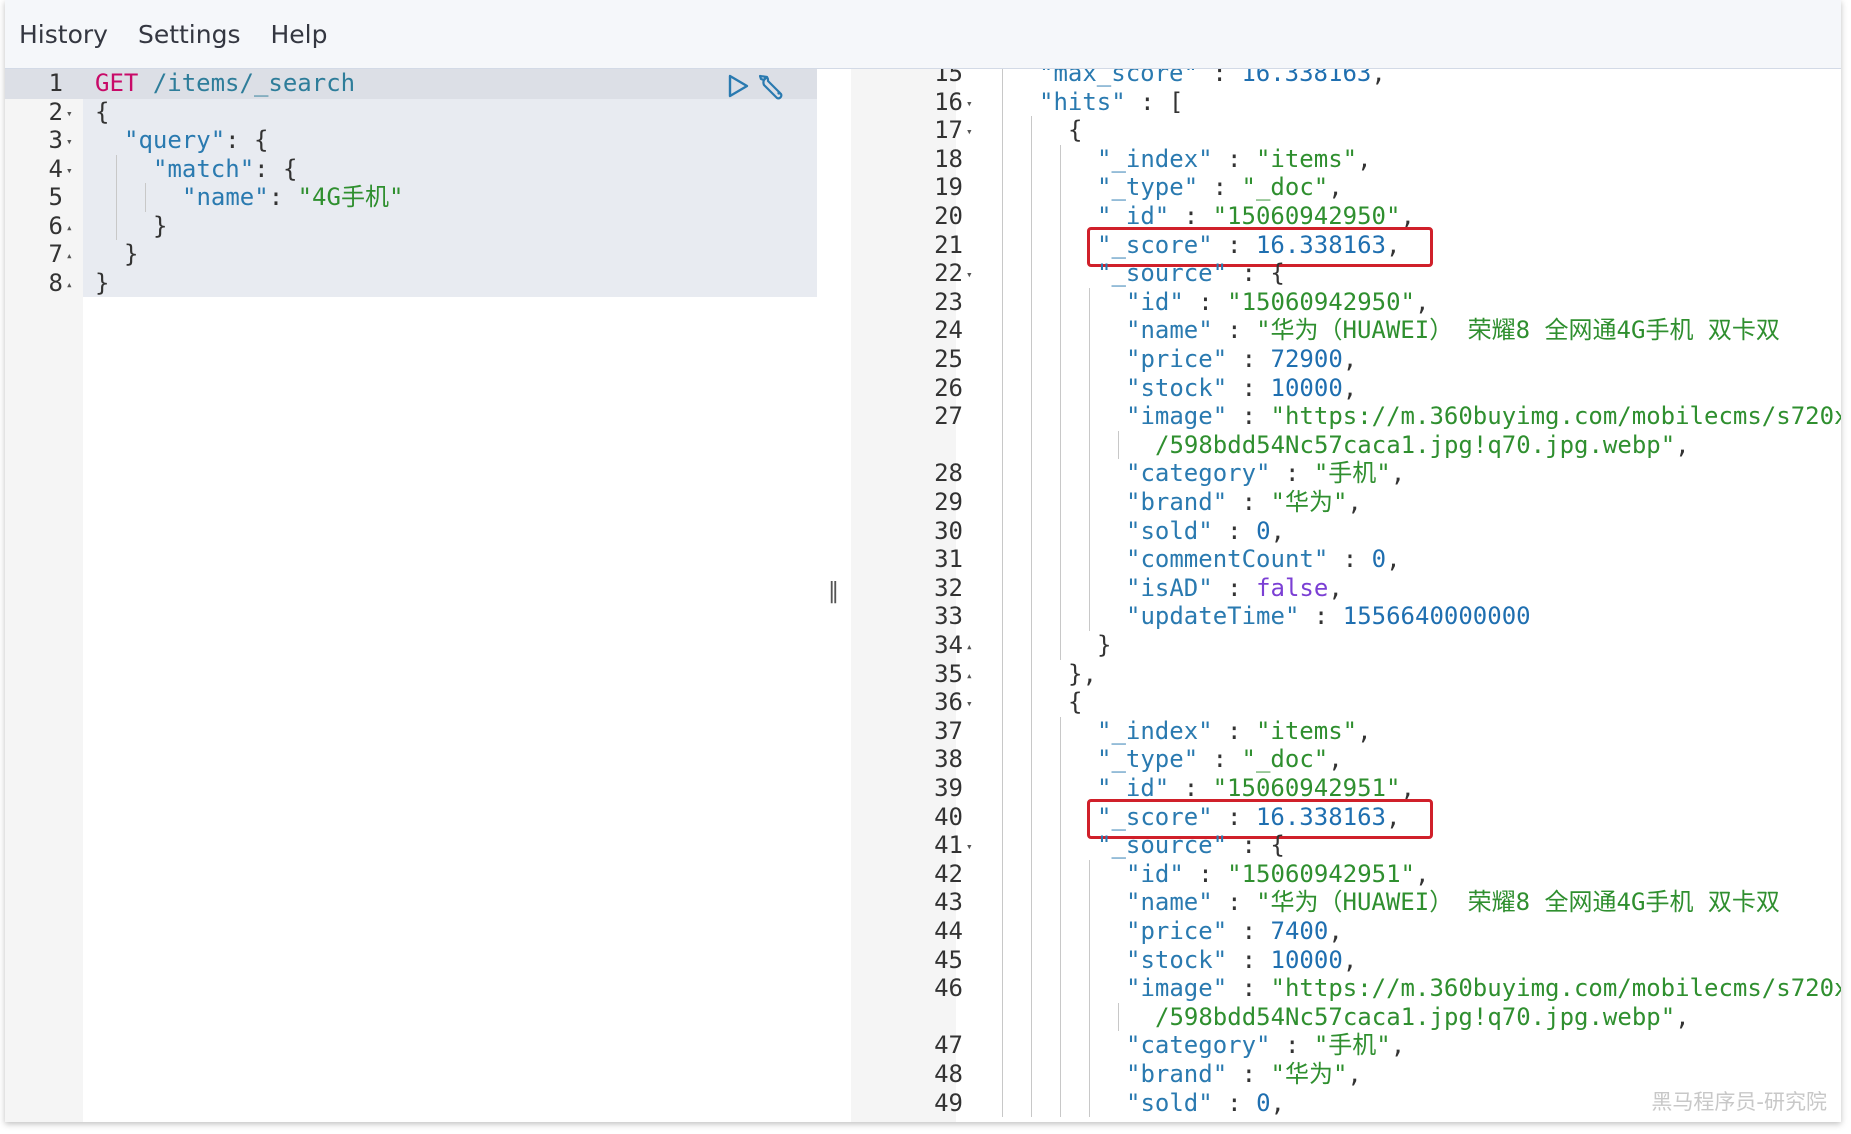  Describe the element at coordinates (411, 83) in the screenshot. I see `code-line: 1 GET /items/_search` at that location.